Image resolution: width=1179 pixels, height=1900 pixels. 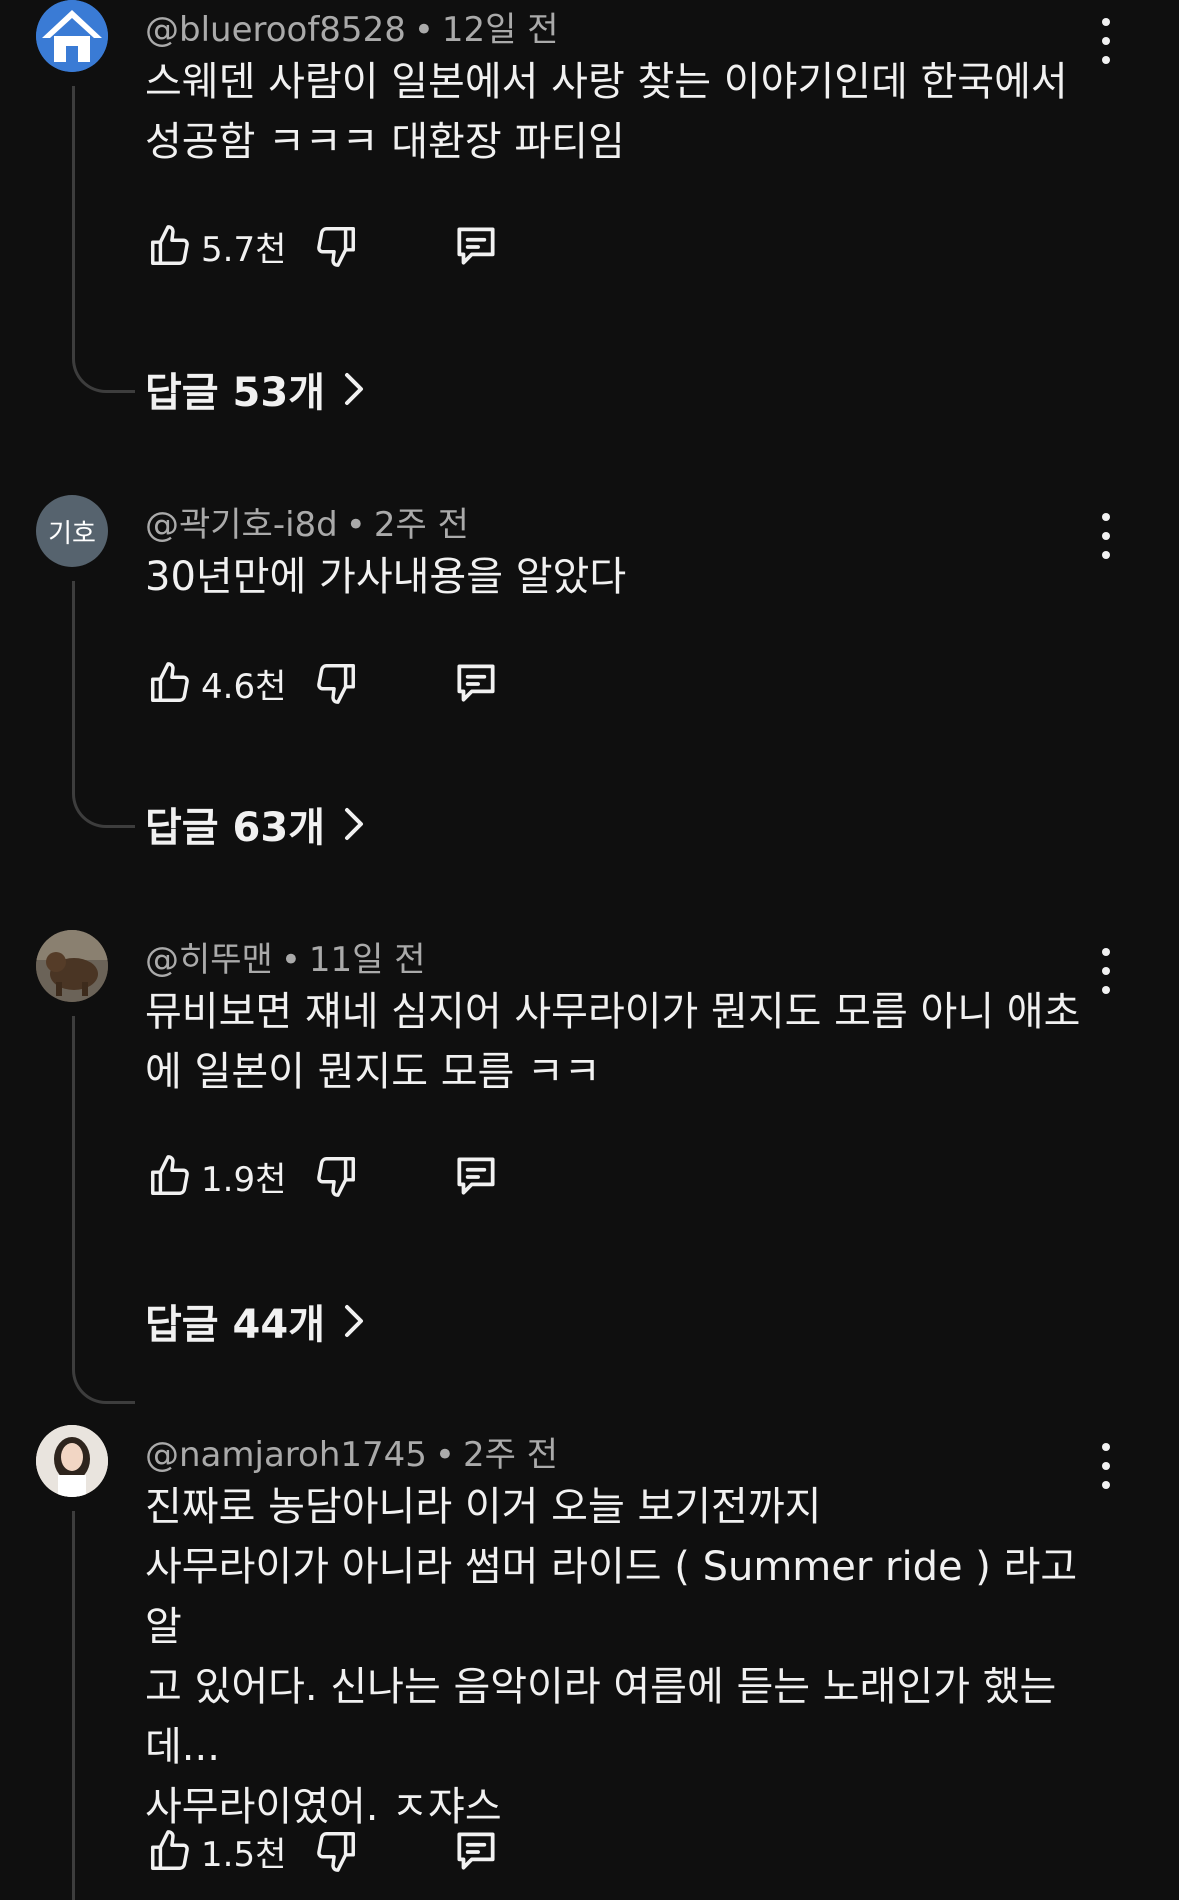 I want to click on house-icon, so click(x=72, y=36).